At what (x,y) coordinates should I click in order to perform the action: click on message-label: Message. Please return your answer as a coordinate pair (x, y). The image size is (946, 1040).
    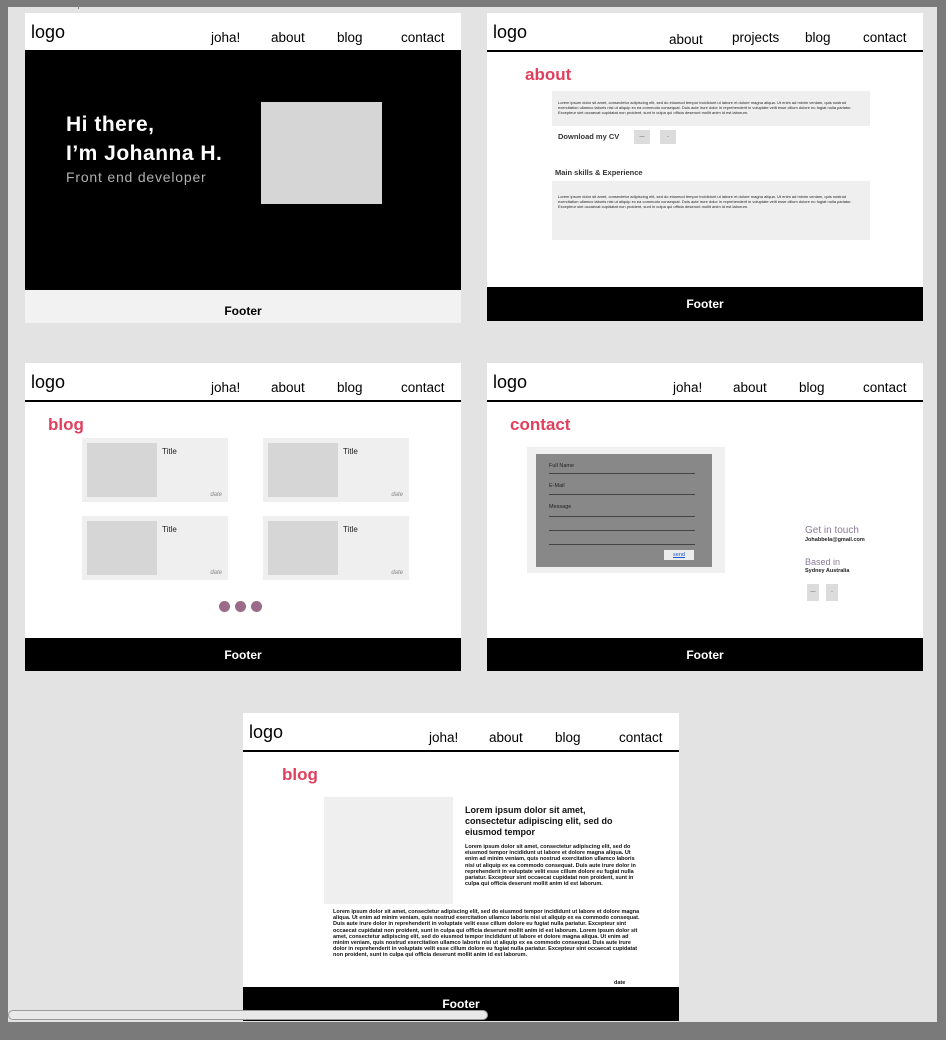
    Looking at the image, I should click on (560, 507).